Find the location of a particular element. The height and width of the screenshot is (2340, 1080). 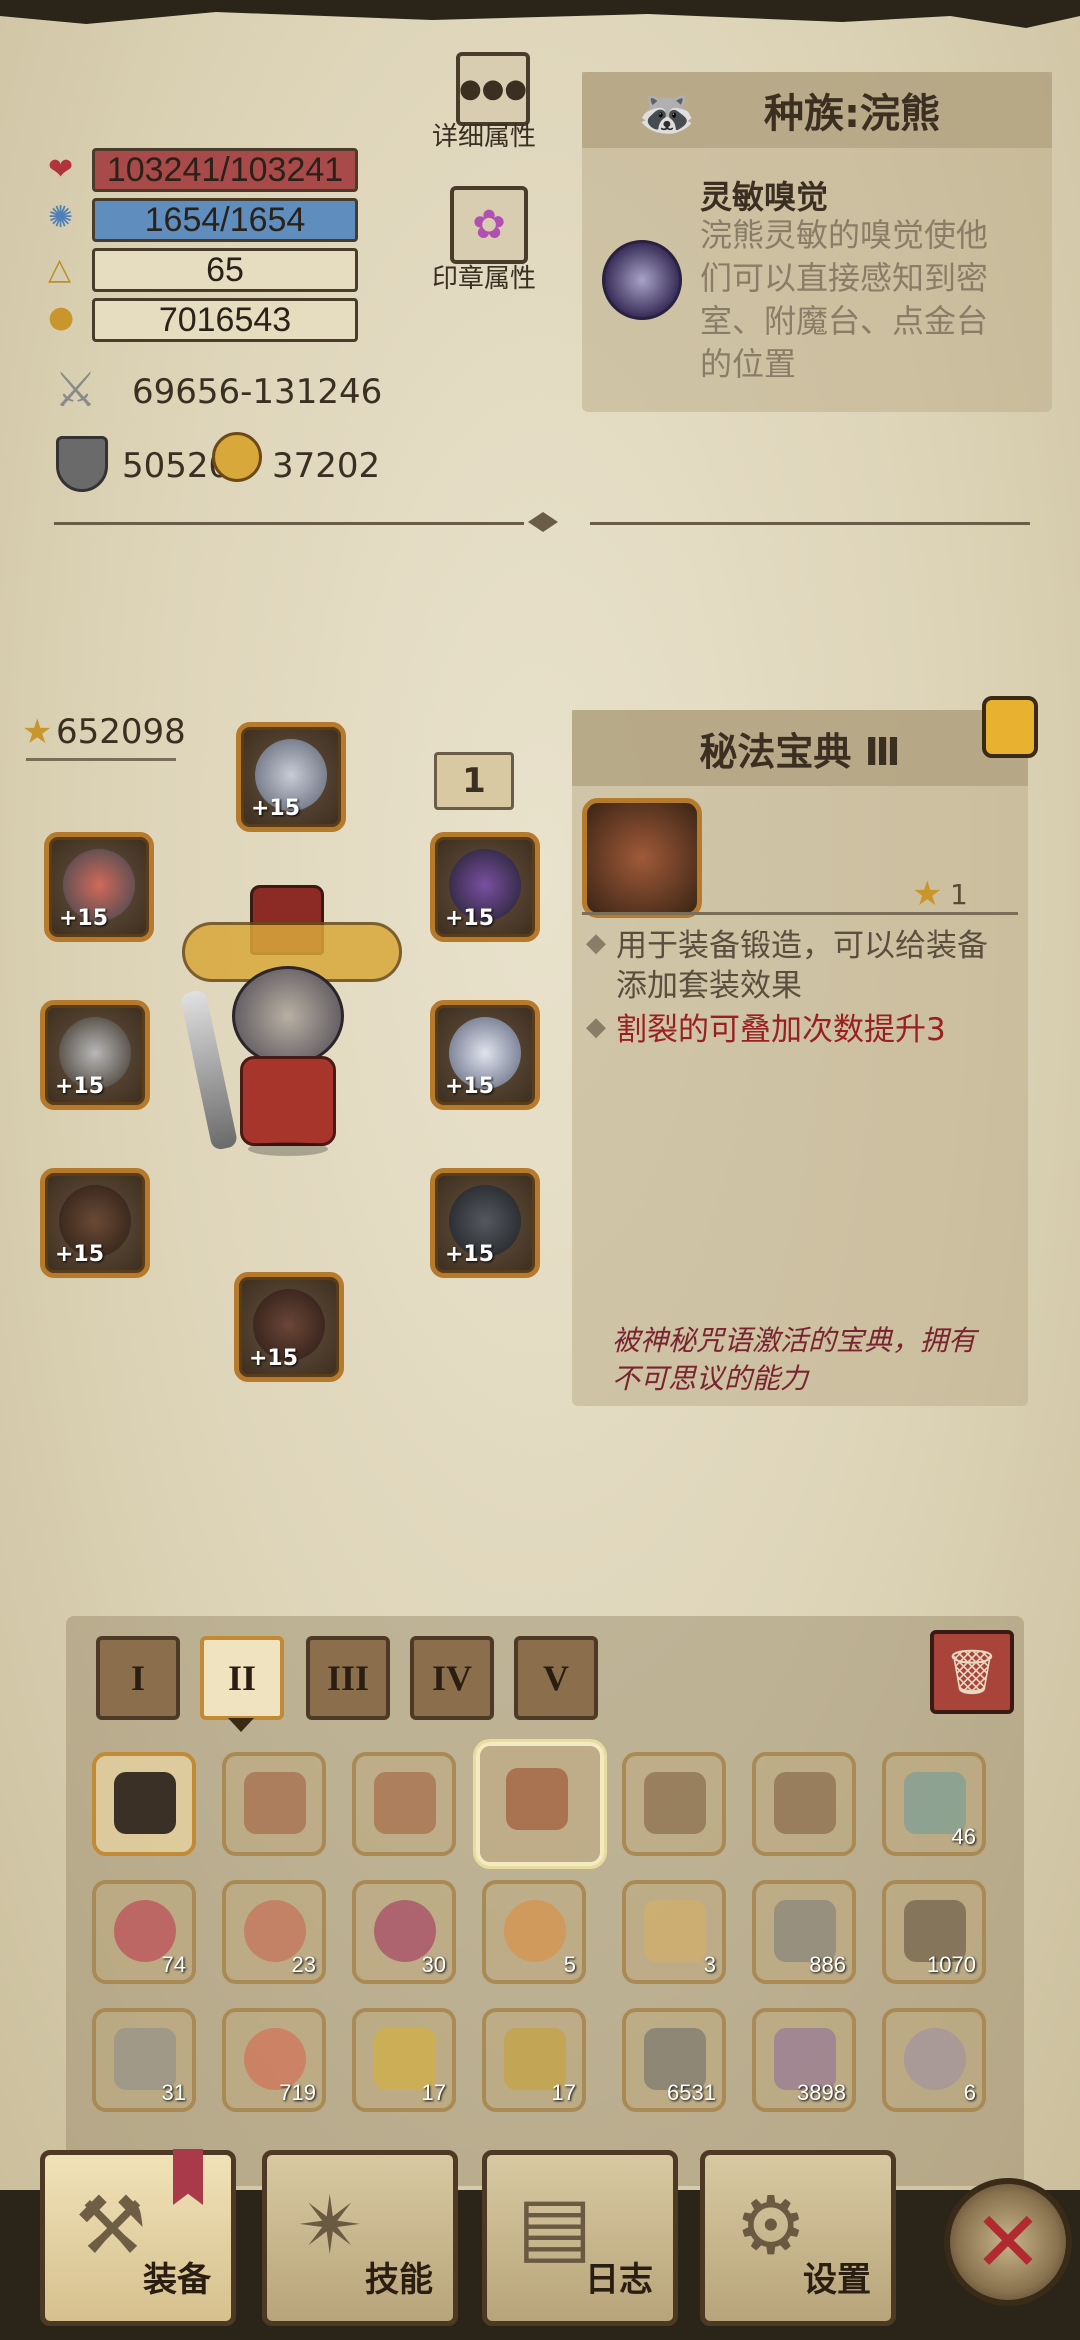

tier-tab-2: II is located at coordinates (242, 1678).